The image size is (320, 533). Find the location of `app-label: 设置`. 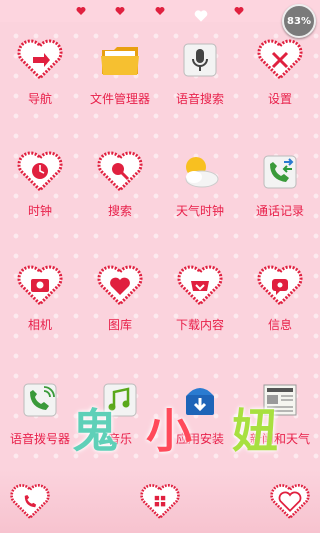

app-label: 设置 is located at coordinates (279, 99).